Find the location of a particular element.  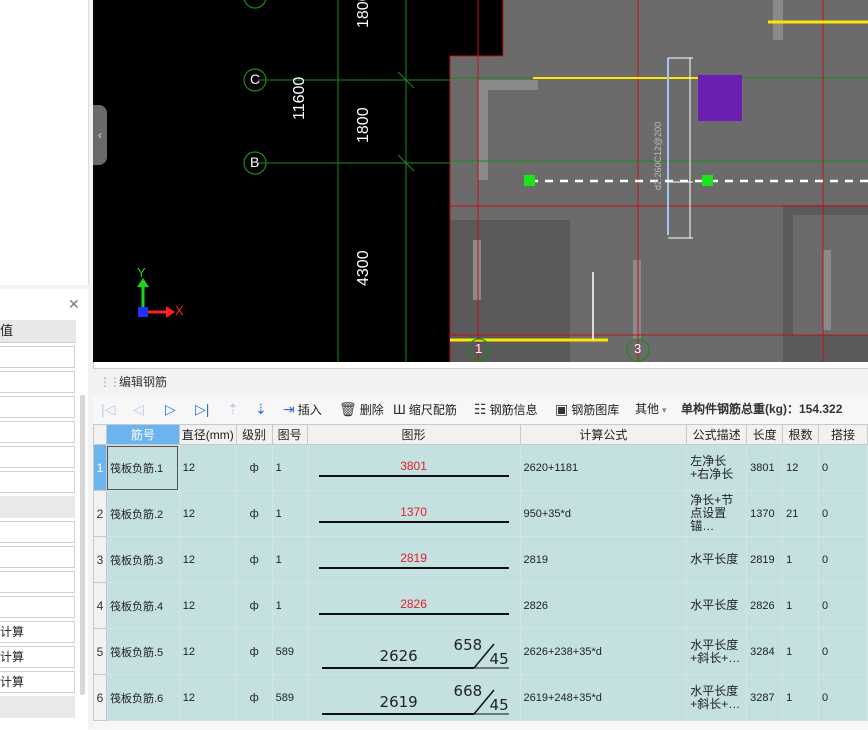

property-scrollbar is located at coordinates (82, 545).